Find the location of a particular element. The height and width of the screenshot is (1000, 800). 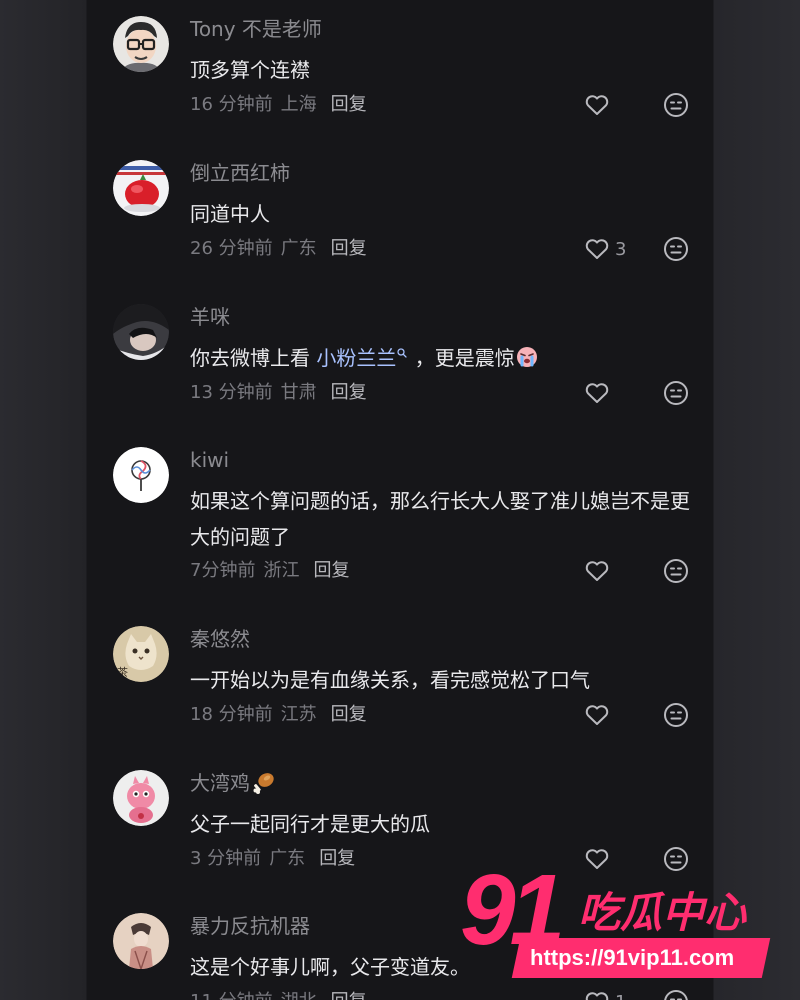

comment-meta: 13 分钟前 甘肃 回复 is located at coordinates (278, 393).